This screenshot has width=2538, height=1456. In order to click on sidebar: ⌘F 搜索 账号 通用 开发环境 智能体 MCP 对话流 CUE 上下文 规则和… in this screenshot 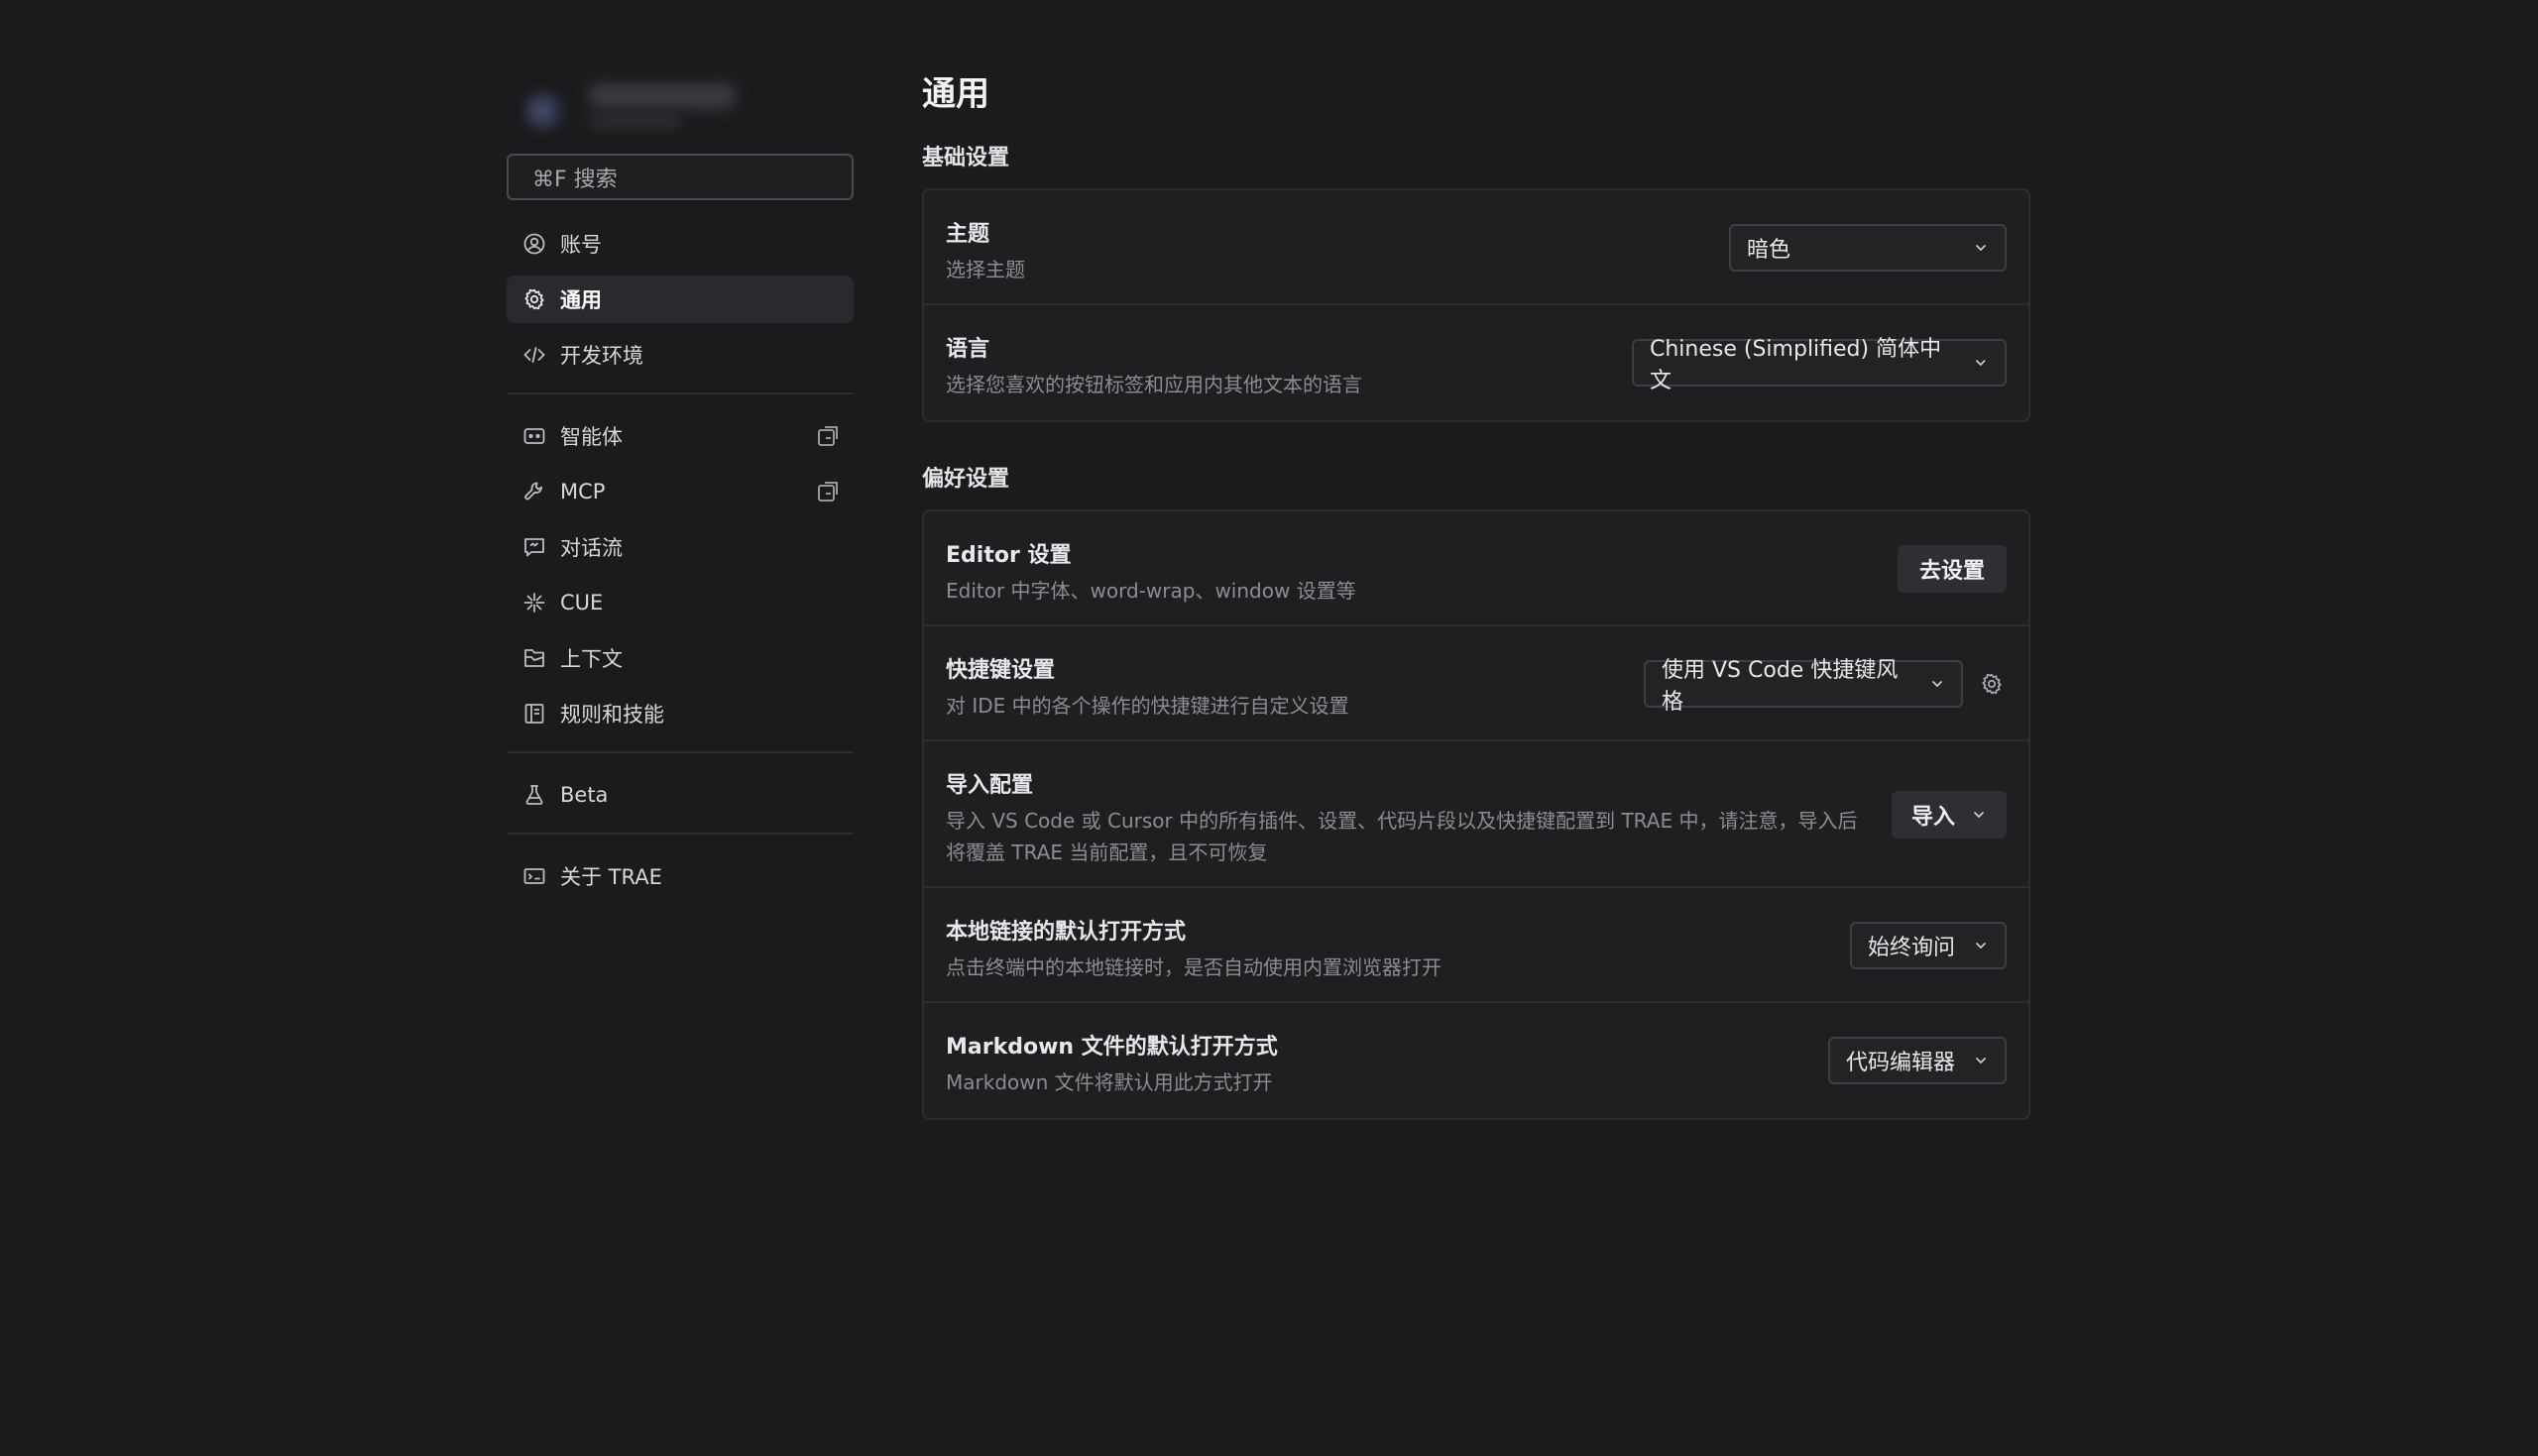, I will do `click(680, 488)`.